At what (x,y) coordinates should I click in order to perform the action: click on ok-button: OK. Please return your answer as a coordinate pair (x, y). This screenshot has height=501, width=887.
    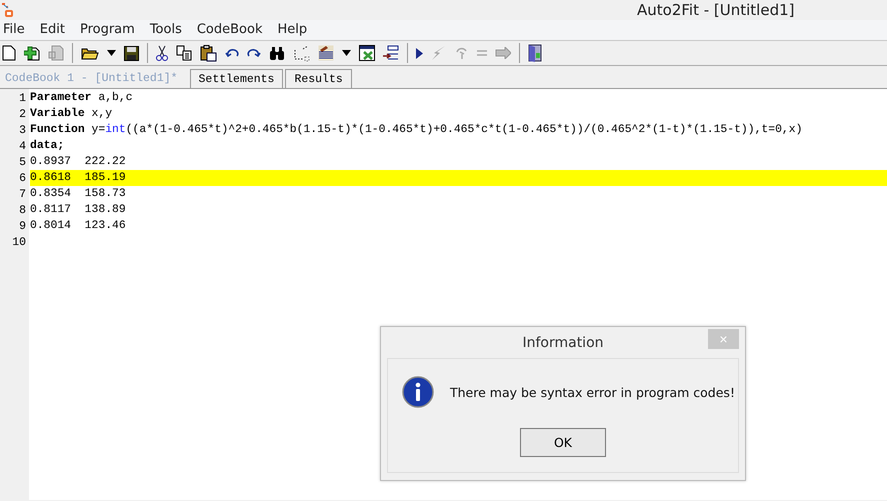
    Looking at the image, I should click on (563, 442).